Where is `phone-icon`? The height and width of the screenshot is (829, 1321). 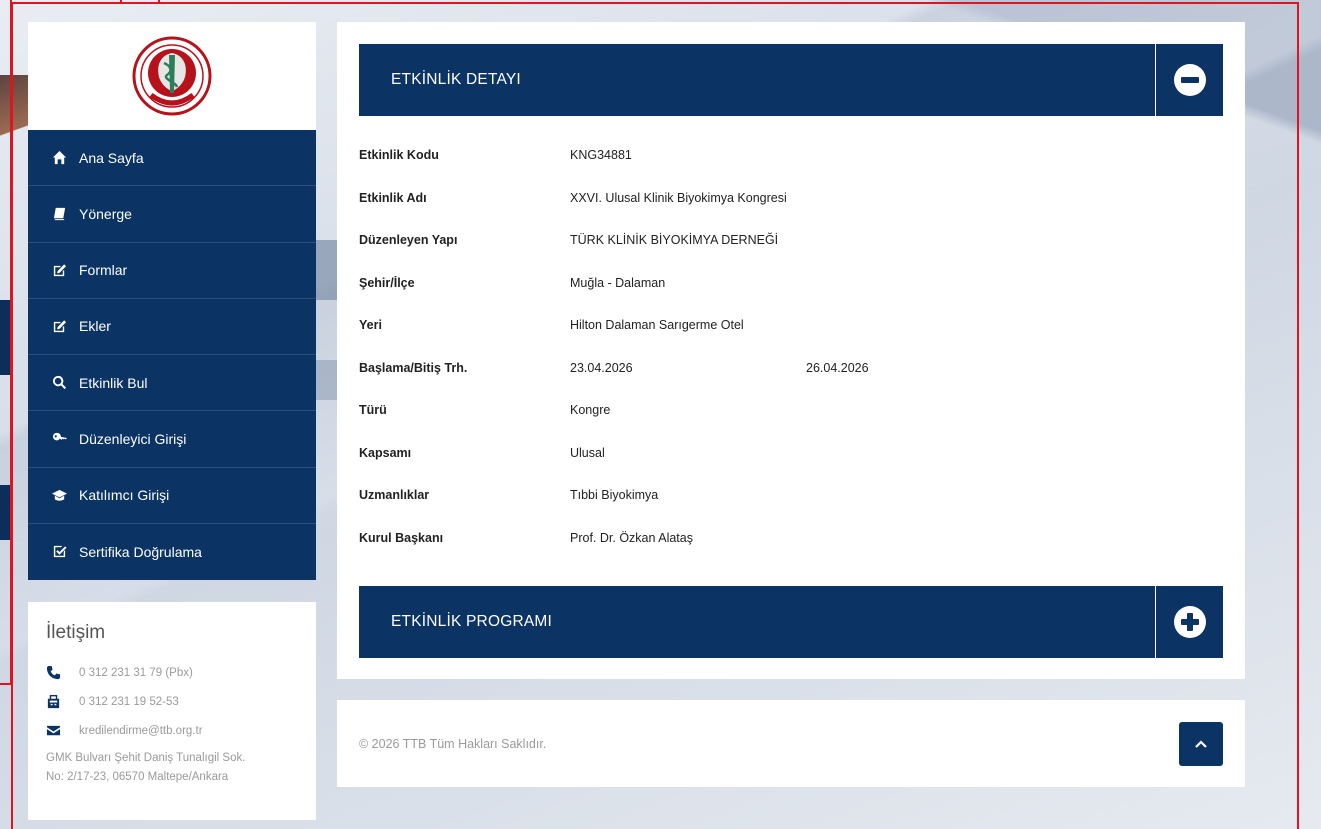 phone-icon is located at coordinates (53, 672).